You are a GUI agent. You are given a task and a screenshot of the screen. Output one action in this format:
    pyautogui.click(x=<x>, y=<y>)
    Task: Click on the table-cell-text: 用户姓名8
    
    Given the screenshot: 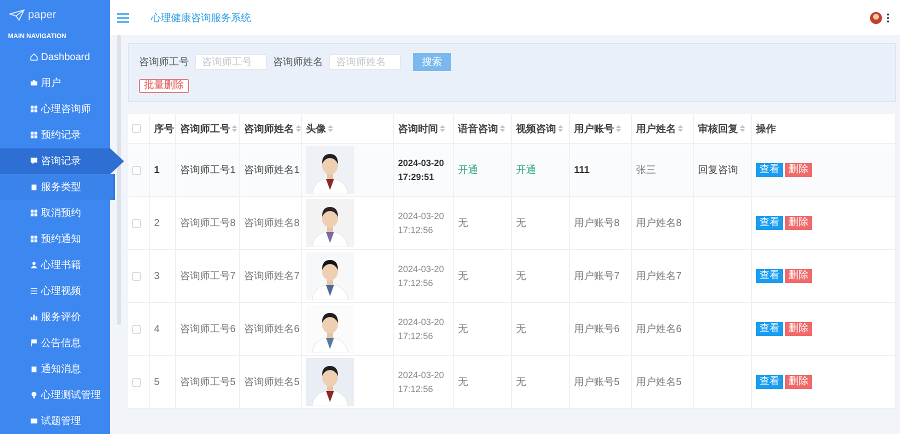 What is the action you would take?
    pyautogui.click(x=659, y=223)
    